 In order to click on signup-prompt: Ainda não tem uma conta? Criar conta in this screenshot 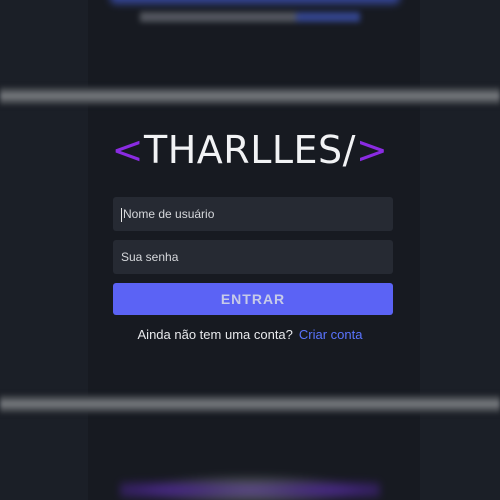, I will do `click(250, 334)`.